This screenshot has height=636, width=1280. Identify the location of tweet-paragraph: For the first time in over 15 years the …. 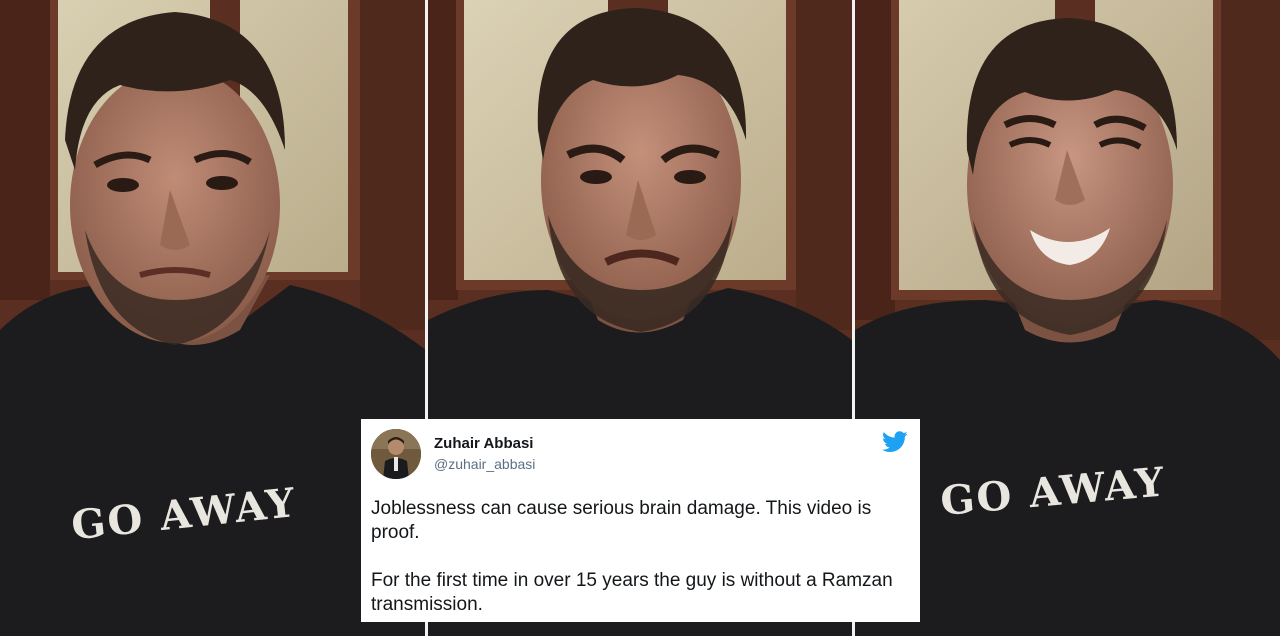
(632, 592).